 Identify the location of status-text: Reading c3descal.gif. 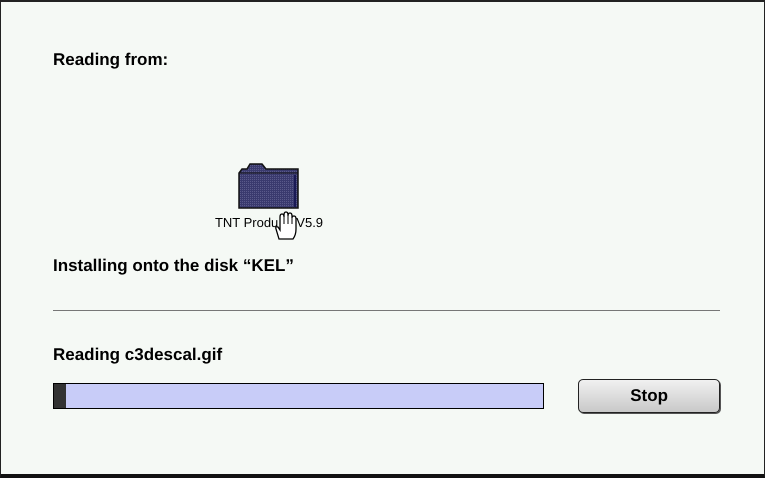
(138, 355).